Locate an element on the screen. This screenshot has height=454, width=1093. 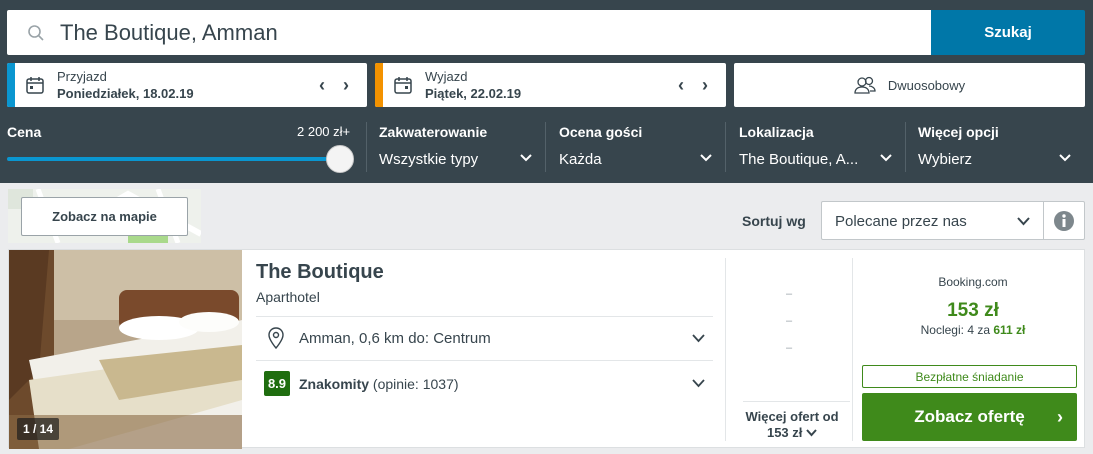
rating-text: Znakomity (opinie: 1037) is located at coordinates (379, 384).